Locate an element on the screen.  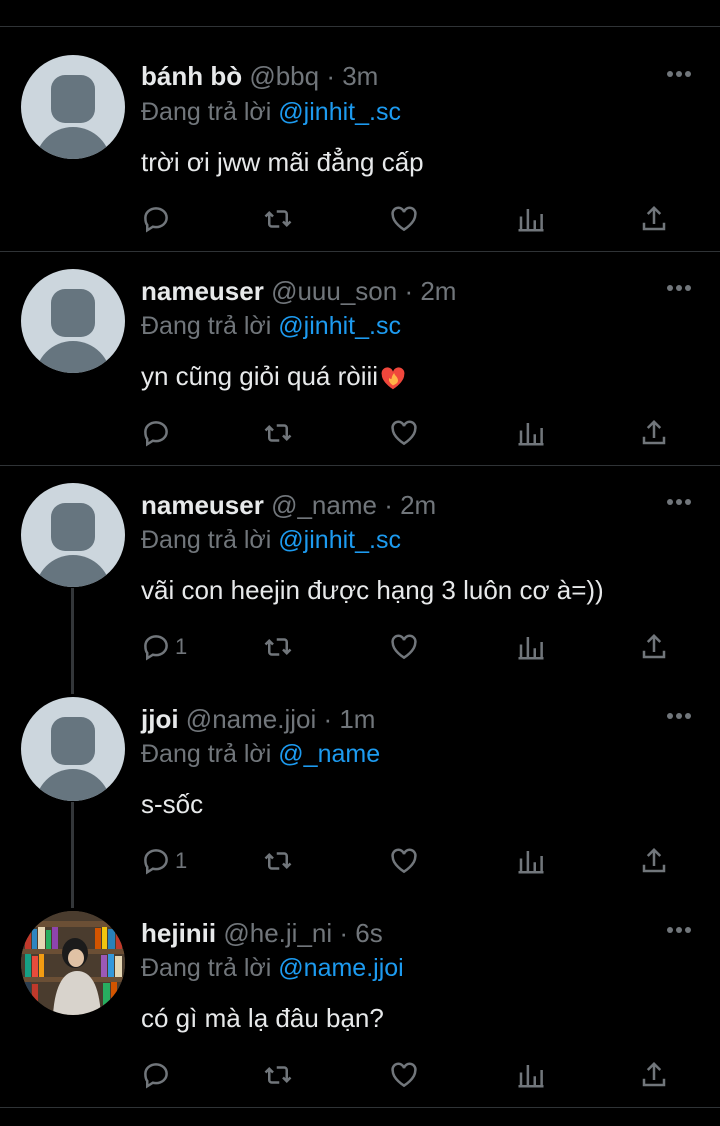
heart-on-fire-icon is located at coordinates (393, 378).